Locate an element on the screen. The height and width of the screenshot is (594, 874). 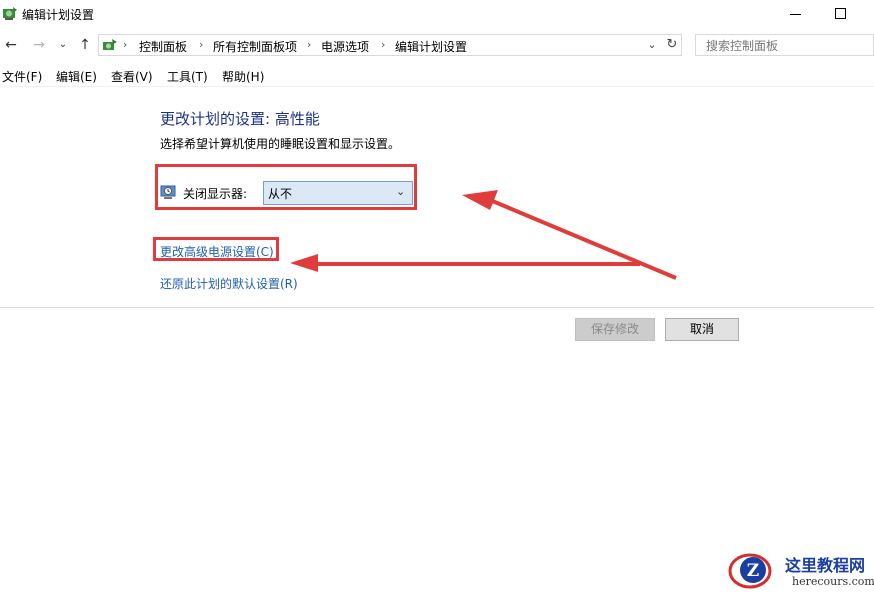
control-panel-icon is located at coordinates (110, 44).